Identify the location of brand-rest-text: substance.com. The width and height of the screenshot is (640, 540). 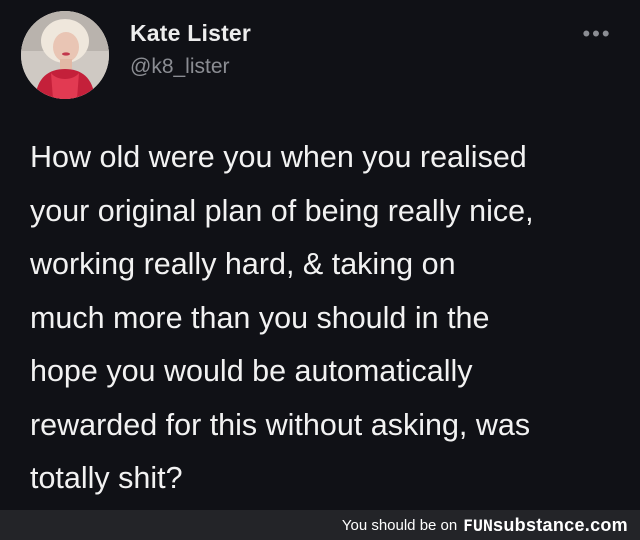
(560, 524).